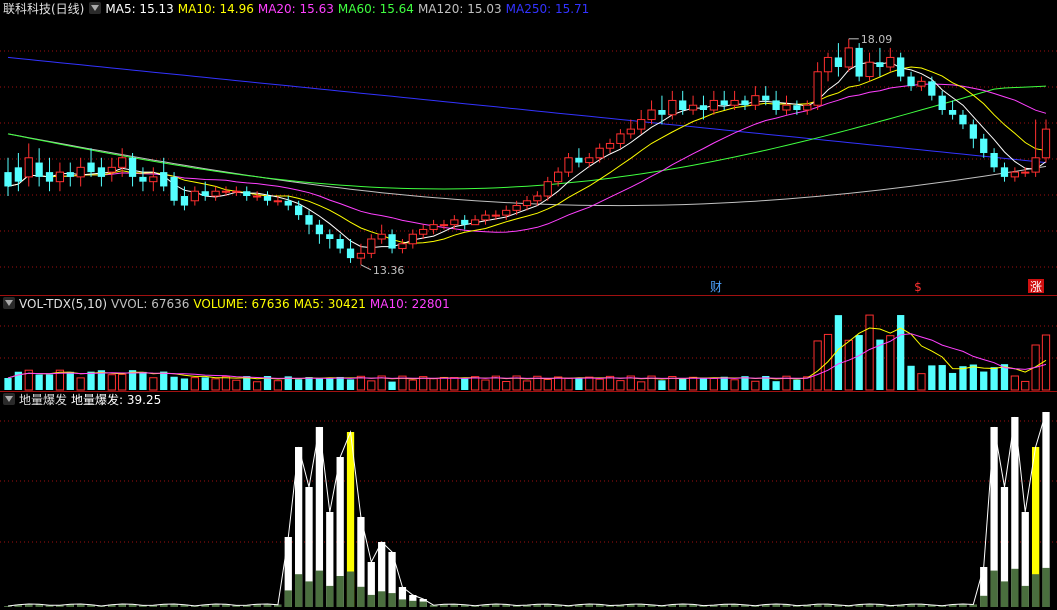 The image size is (1057, 610). What do you see at coordinates (389, 270) in the screenshot?
I see `low-price-label: 13.36` at bounding box center [389, 270].